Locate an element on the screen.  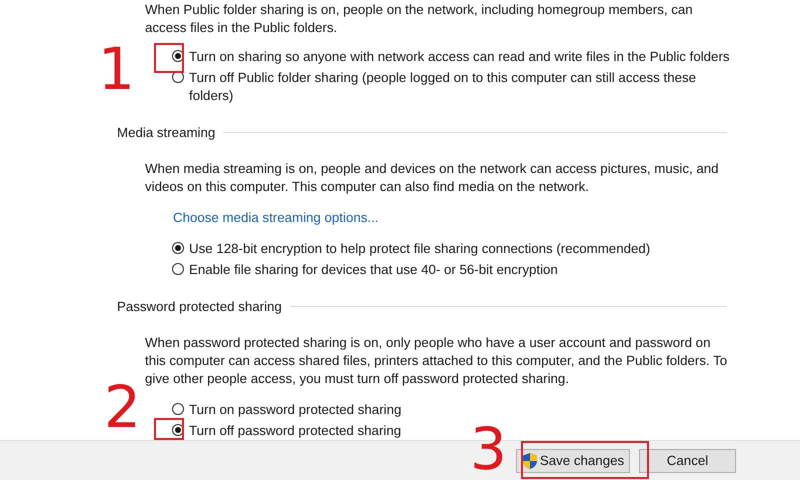
description-text: When media streaming is on, people and devices on the network can access pictures, music, and videos on this computer. This computer can also find media on the network. is located at coordinates (432, 178).